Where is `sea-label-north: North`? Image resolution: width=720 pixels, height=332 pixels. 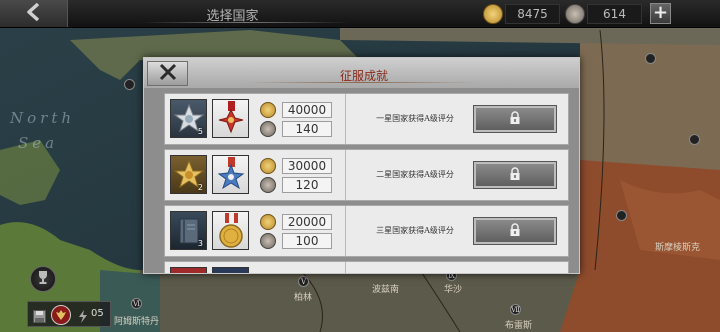 sea-label-north: North is located at coordinates (43, 118).